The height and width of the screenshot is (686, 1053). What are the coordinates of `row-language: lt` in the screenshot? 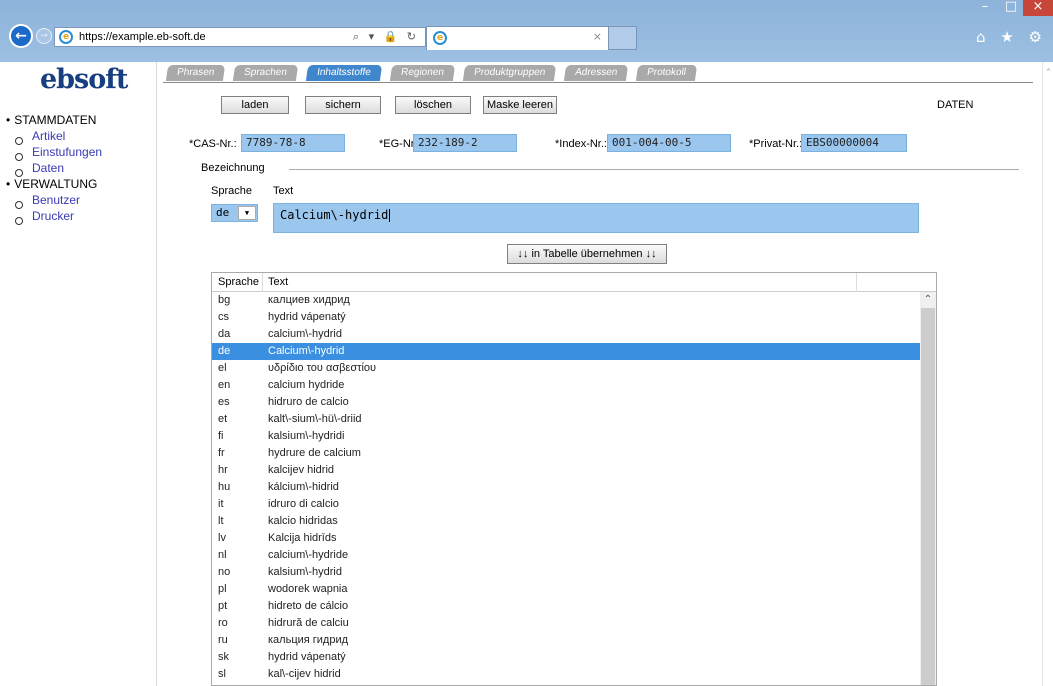 It's located at (221, 521).